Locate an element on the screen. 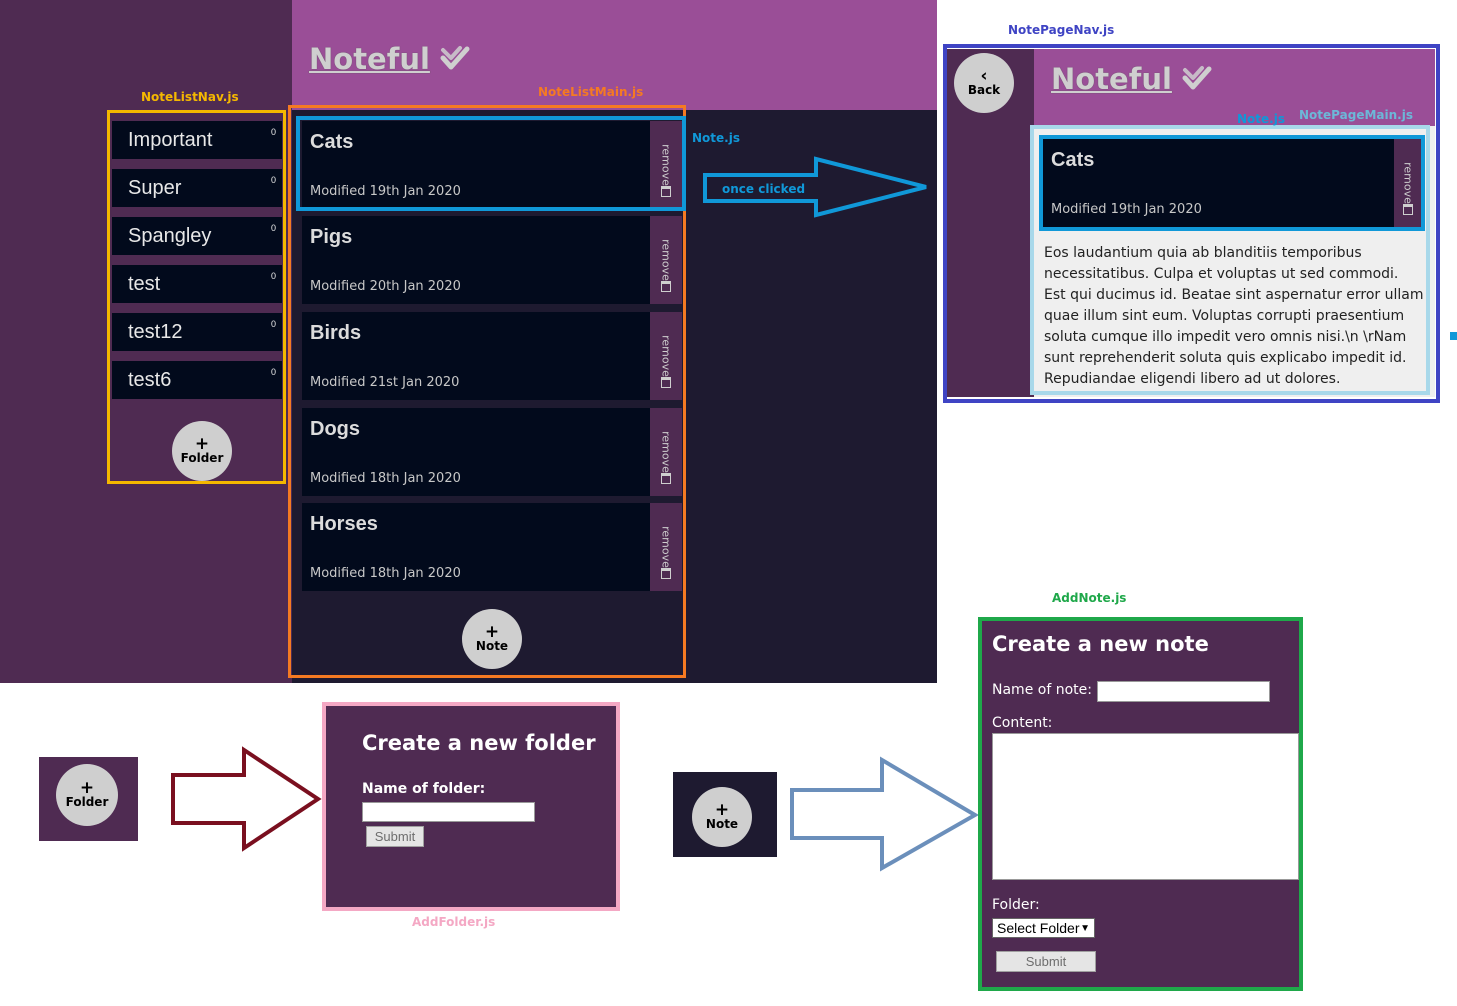 The image size is (1457, 1006). note-list-nav-annotation: NoteListNav.js is located at coordinates (190, 97).